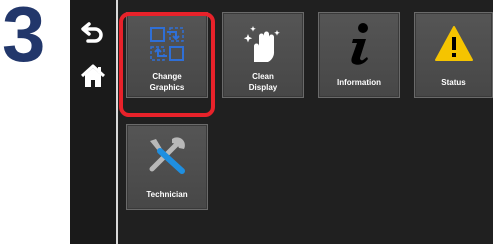 This screenshot has width=493, height=244. What do you see at coordinates (263, 82) in the screenshot?
I see `clean-display-label: Clean Display` at bounding box center [263, 82].